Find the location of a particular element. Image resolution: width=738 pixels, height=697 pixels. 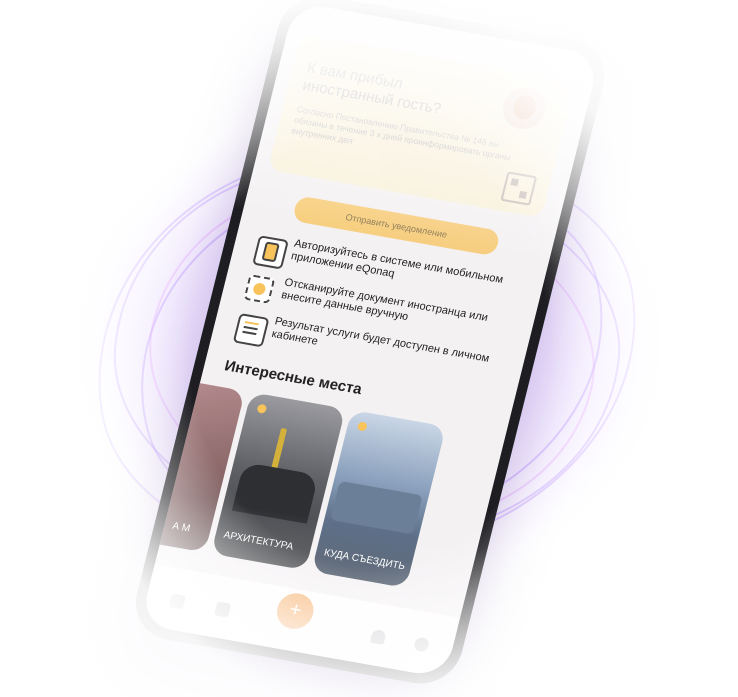

profile-icon is located at coordinates (421, 644).